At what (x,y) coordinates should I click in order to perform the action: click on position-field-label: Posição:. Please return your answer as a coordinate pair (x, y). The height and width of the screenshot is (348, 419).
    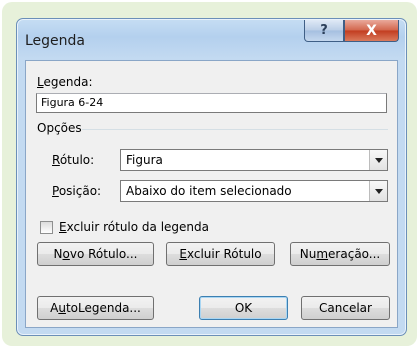
    Looking at the image, I should click on (77, 191).